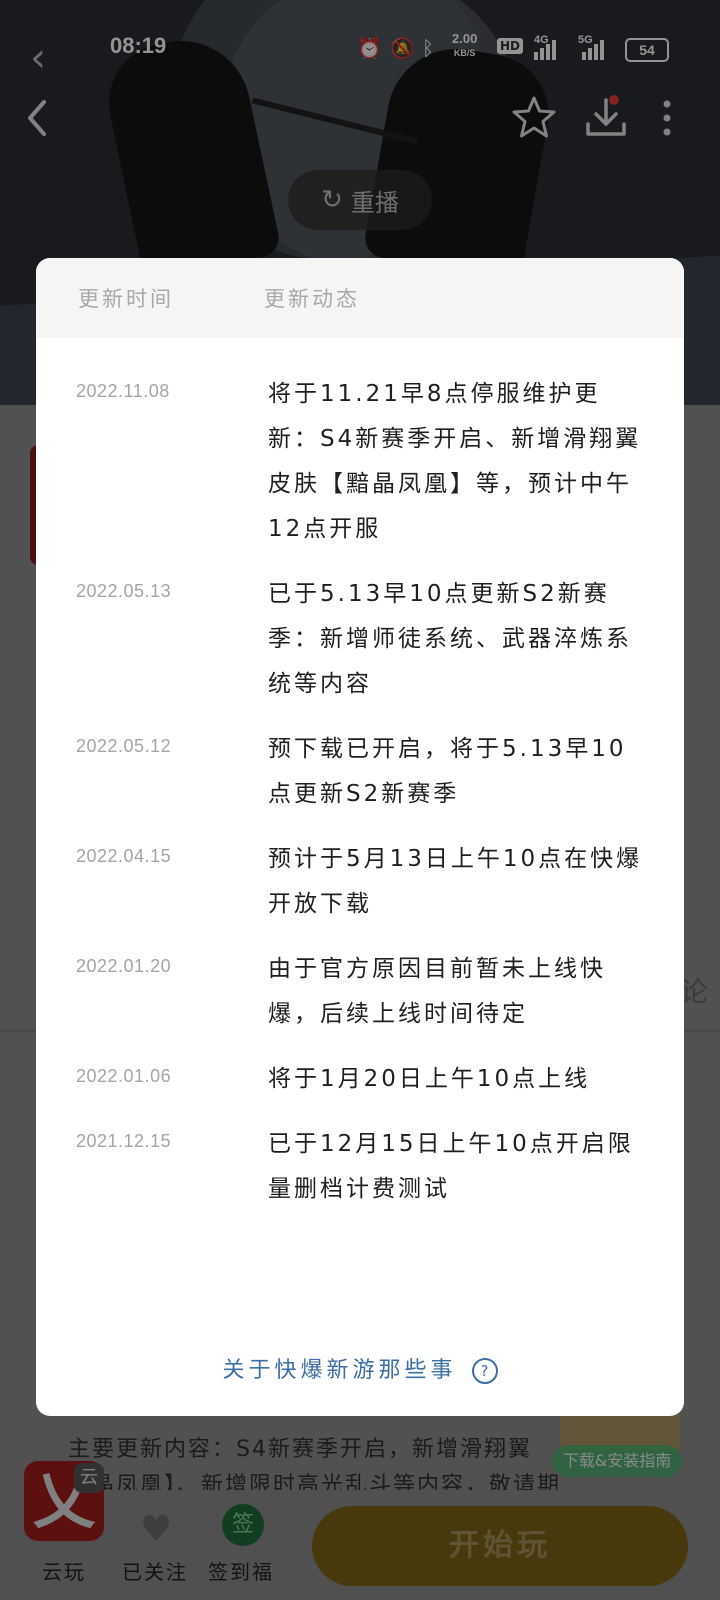  Describe the element at coordinates (124, 1076) in the screenshot. I see `update-date: 2022.01.06` at that location.